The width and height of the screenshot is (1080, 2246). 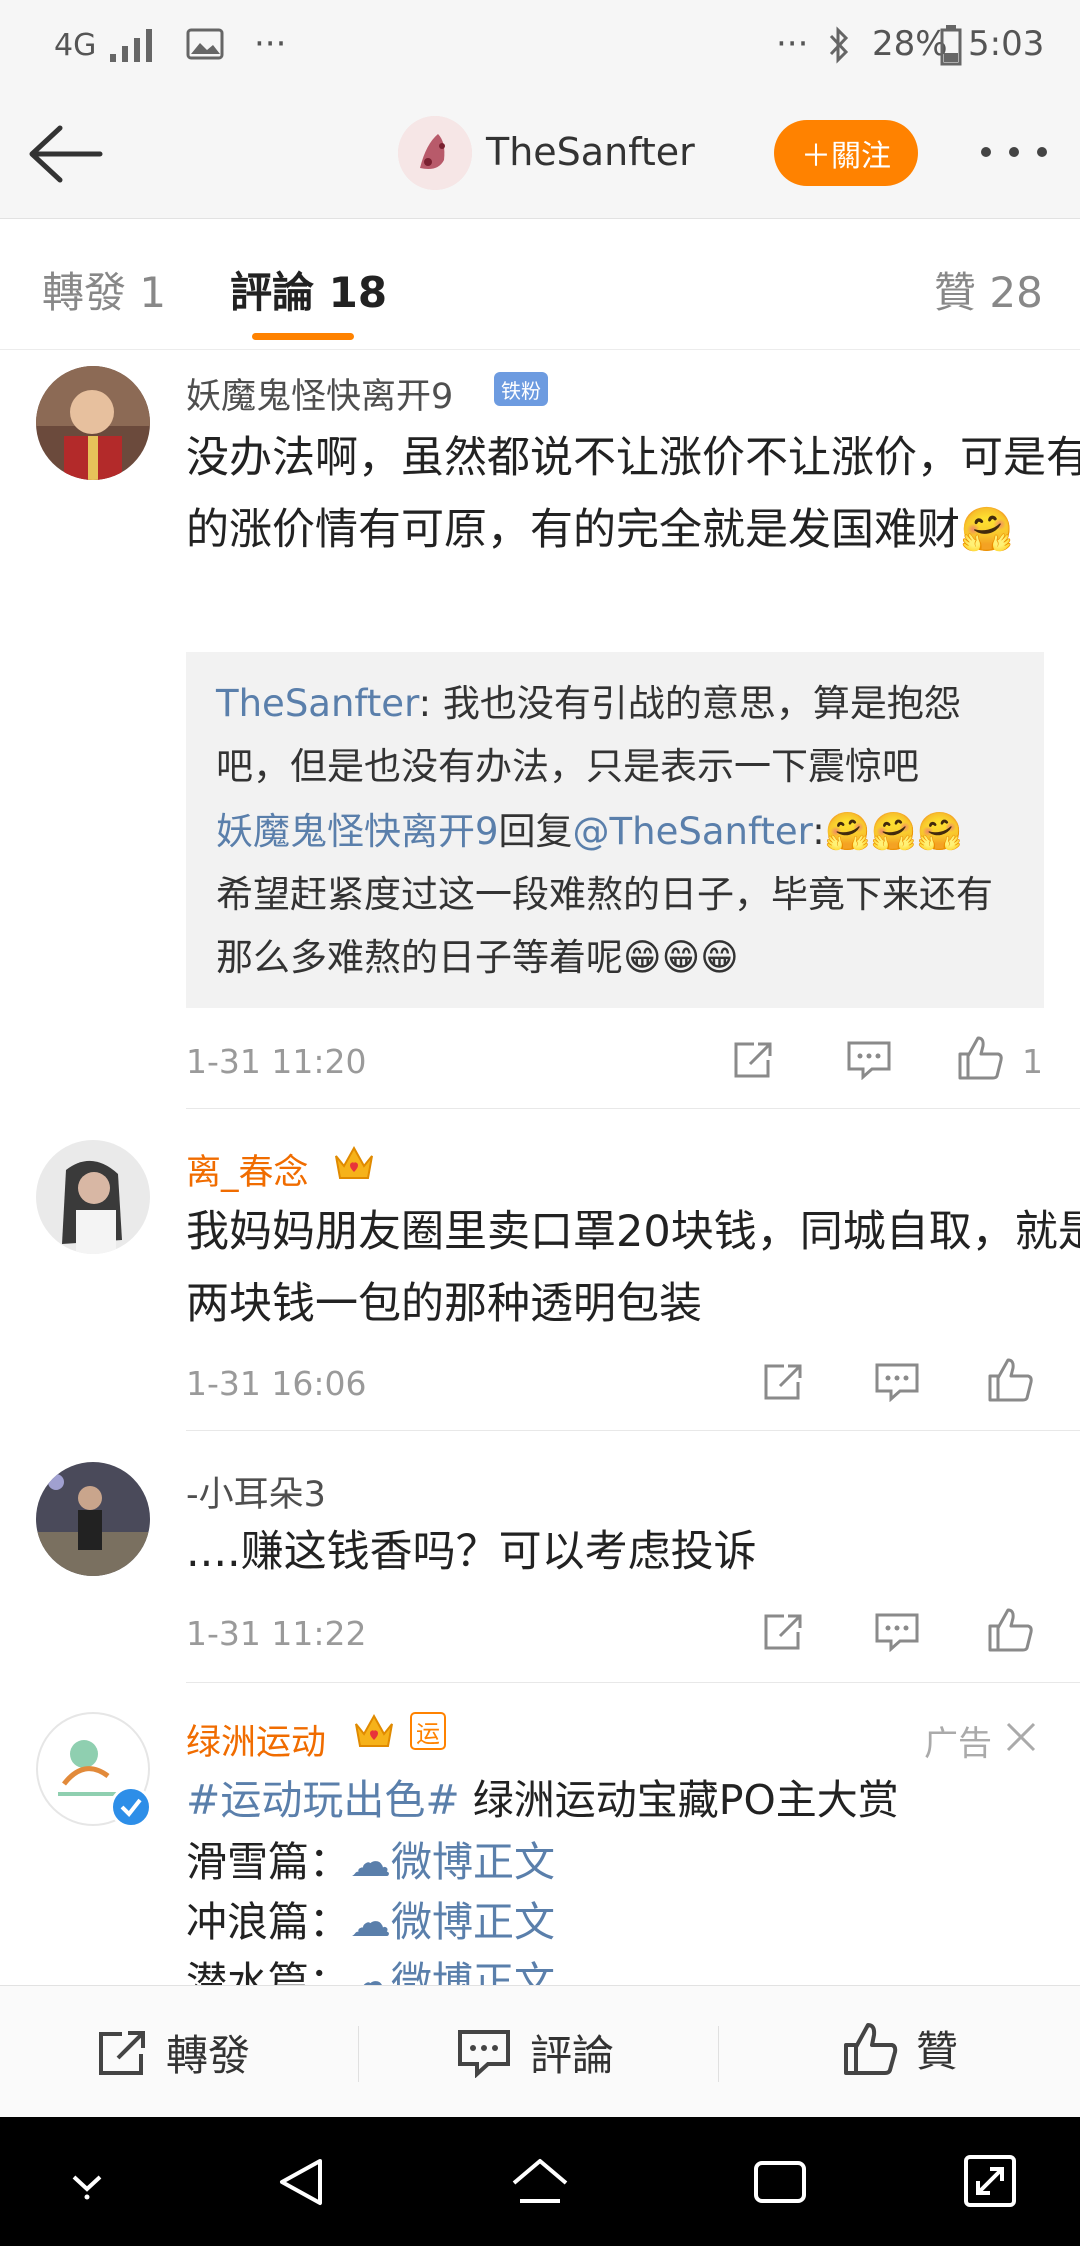 I want to click on status-overflow-right: ···, so click(x=792, y=44).